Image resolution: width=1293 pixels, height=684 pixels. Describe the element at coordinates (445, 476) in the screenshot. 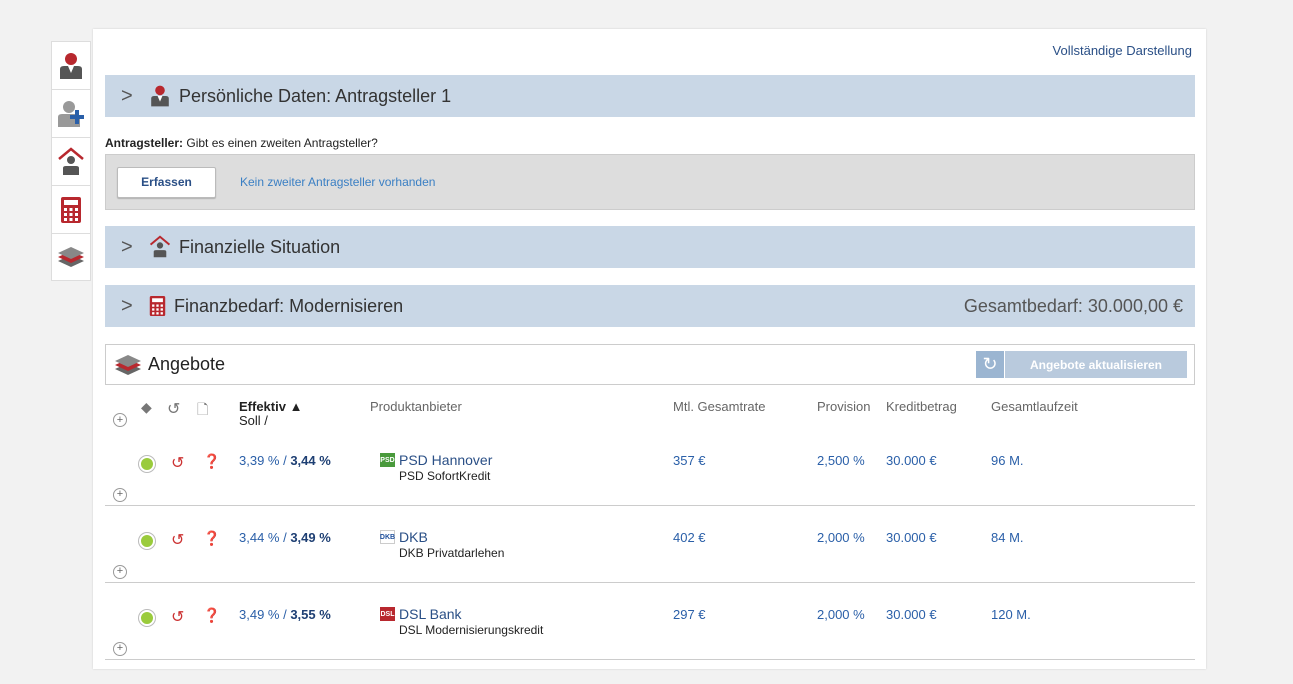

I see `product-name: PSD SofortKredit` at that location.